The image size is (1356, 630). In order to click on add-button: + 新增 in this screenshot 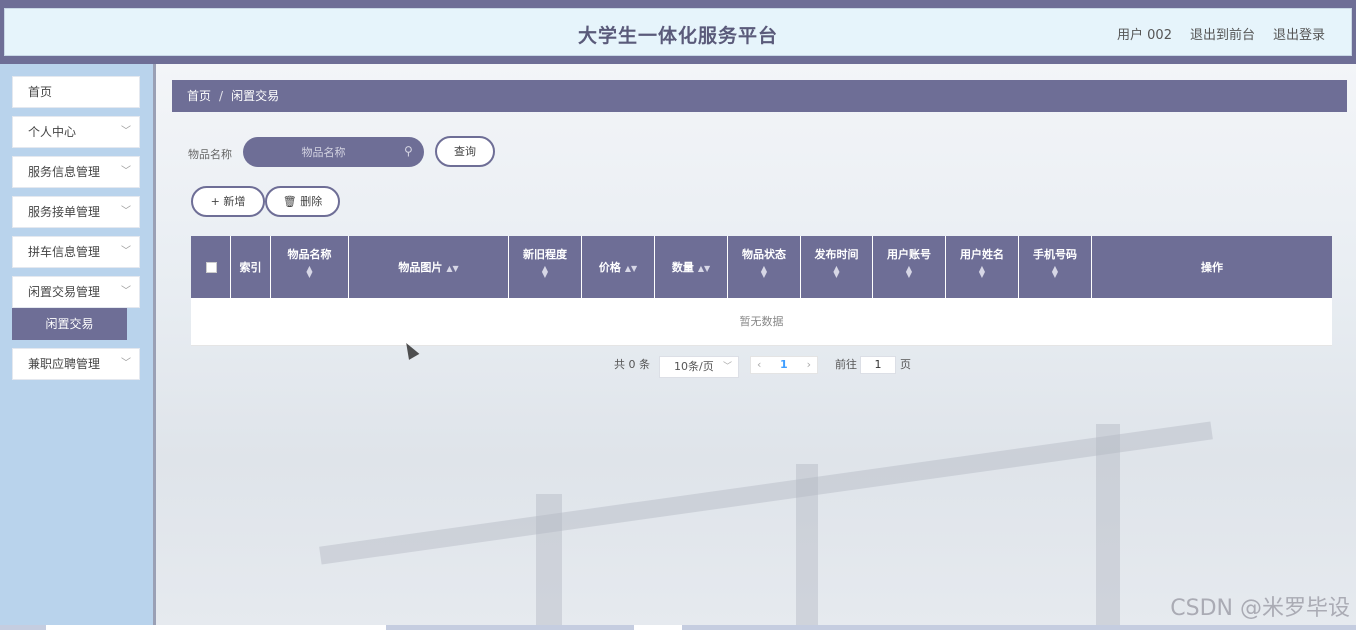, I will do `click(228, 201)`.